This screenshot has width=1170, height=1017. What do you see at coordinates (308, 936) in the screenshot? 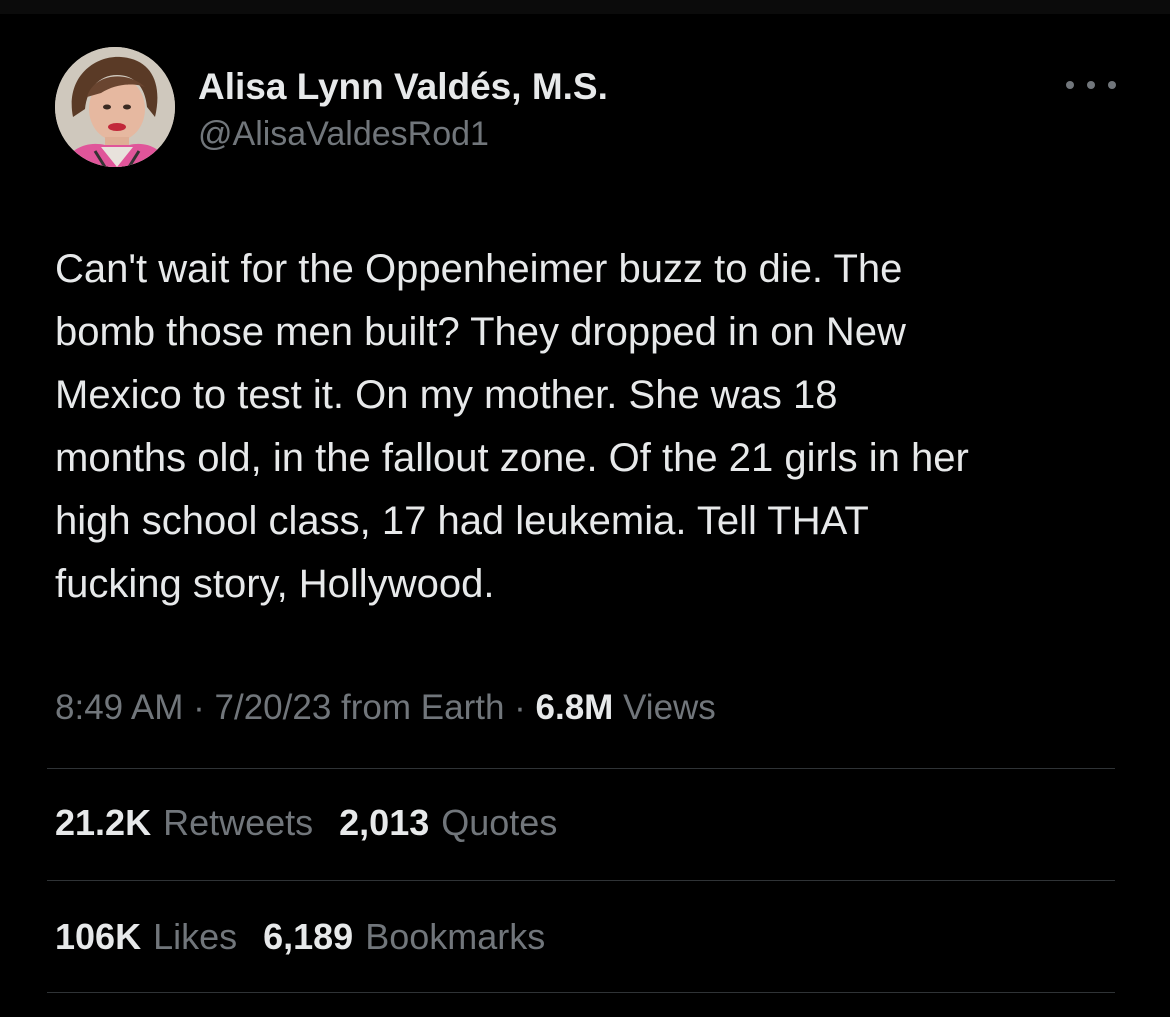
I see `bookmarks-count: 6,189` at bounding box center [308, 936].